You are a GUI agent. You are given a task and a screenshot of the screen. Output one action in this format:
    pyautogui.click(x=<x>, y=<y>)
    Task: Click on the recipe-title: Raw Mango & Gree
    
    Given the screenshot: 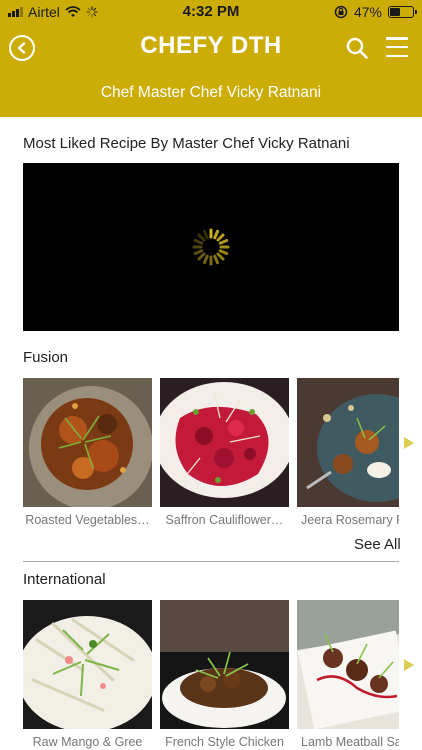 What is the action you would take?
    pyautogui.click(x=87, y=742)
    